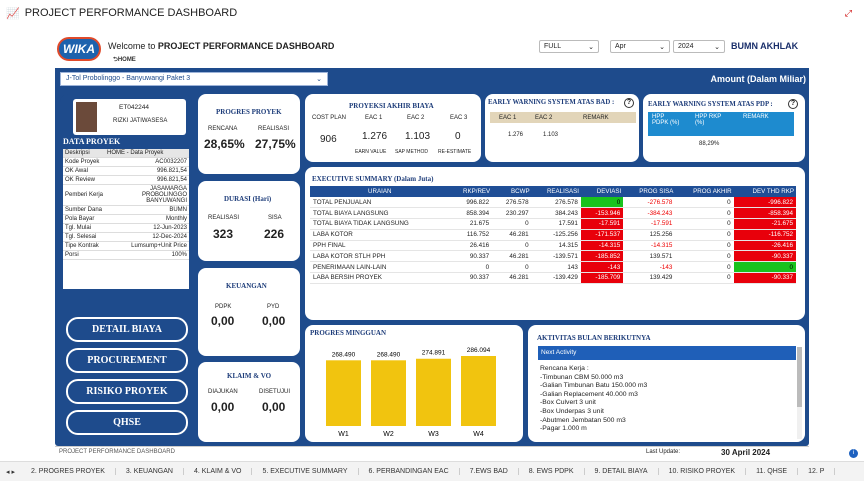 The height and width of the screenshot is (486, 864). Describe the element at coordinates (218, 471) in the screenshot. I see `tab-item: 4. KLAIM & VO` at that location.